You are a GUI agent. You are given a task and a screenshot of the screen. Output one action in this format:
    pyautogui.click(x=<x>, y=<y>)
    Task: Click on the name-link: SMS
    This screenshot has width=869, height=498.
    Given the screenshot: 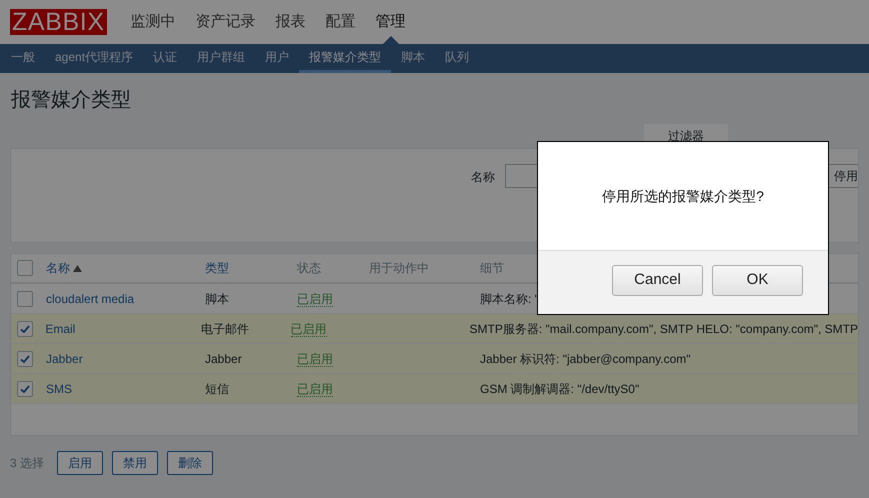 What is the action you would take?
    pyautogui.click(x=125, y=389)
    